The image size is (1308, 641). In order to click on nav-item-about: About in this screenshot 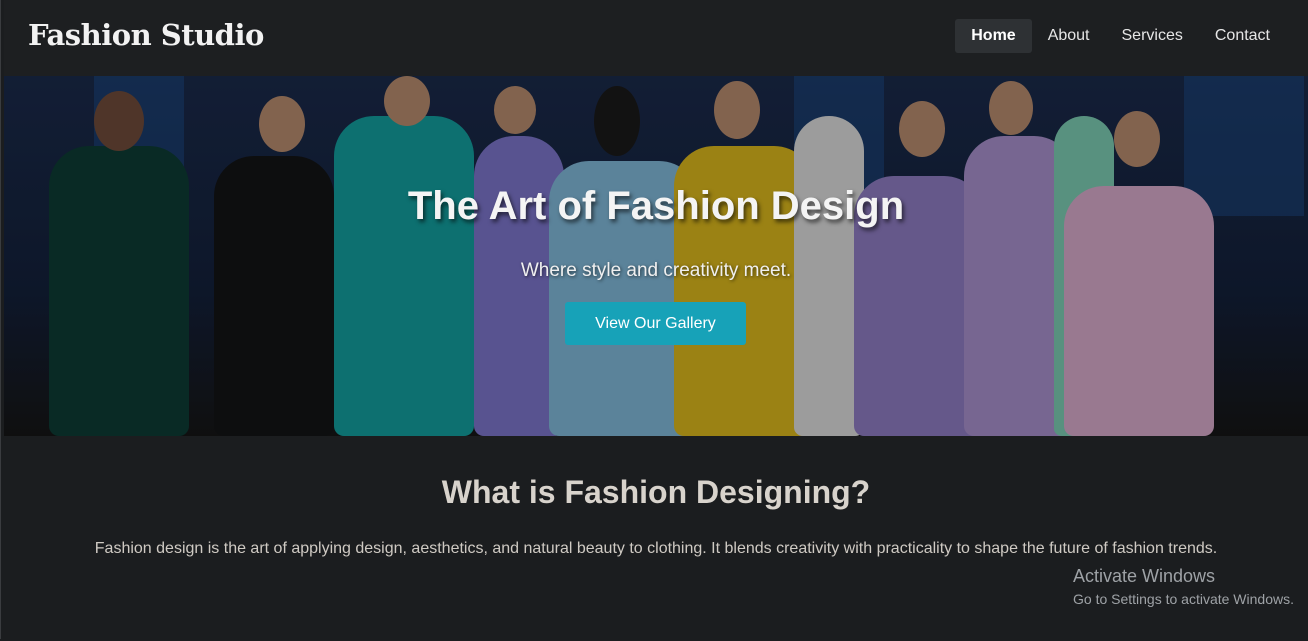, I will do `click(1069, 36)`.